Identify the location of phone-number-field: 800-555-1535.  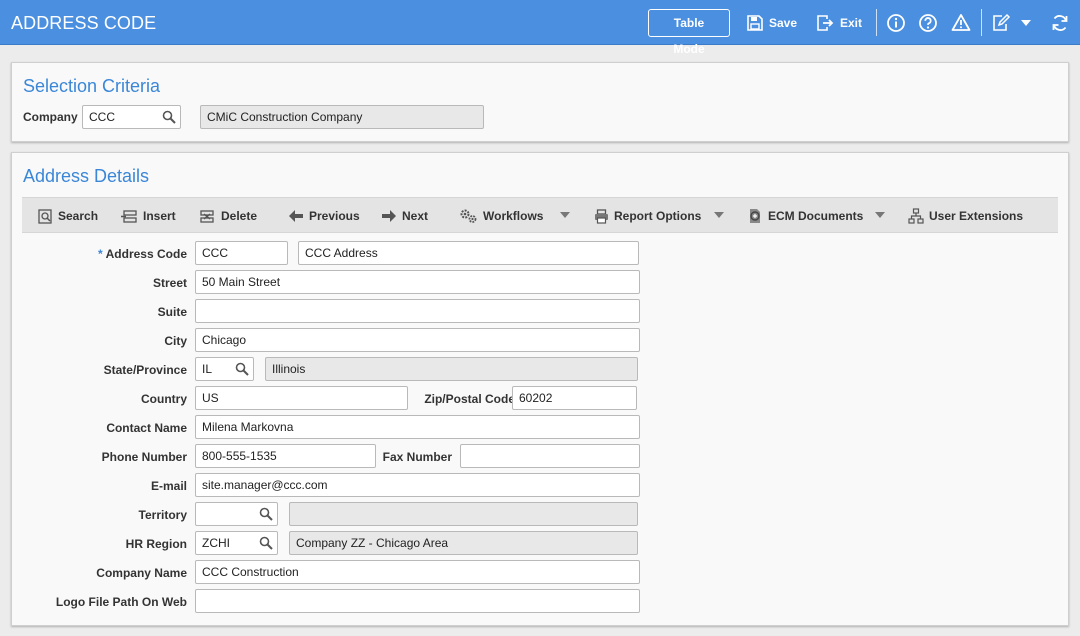
(285, 456).